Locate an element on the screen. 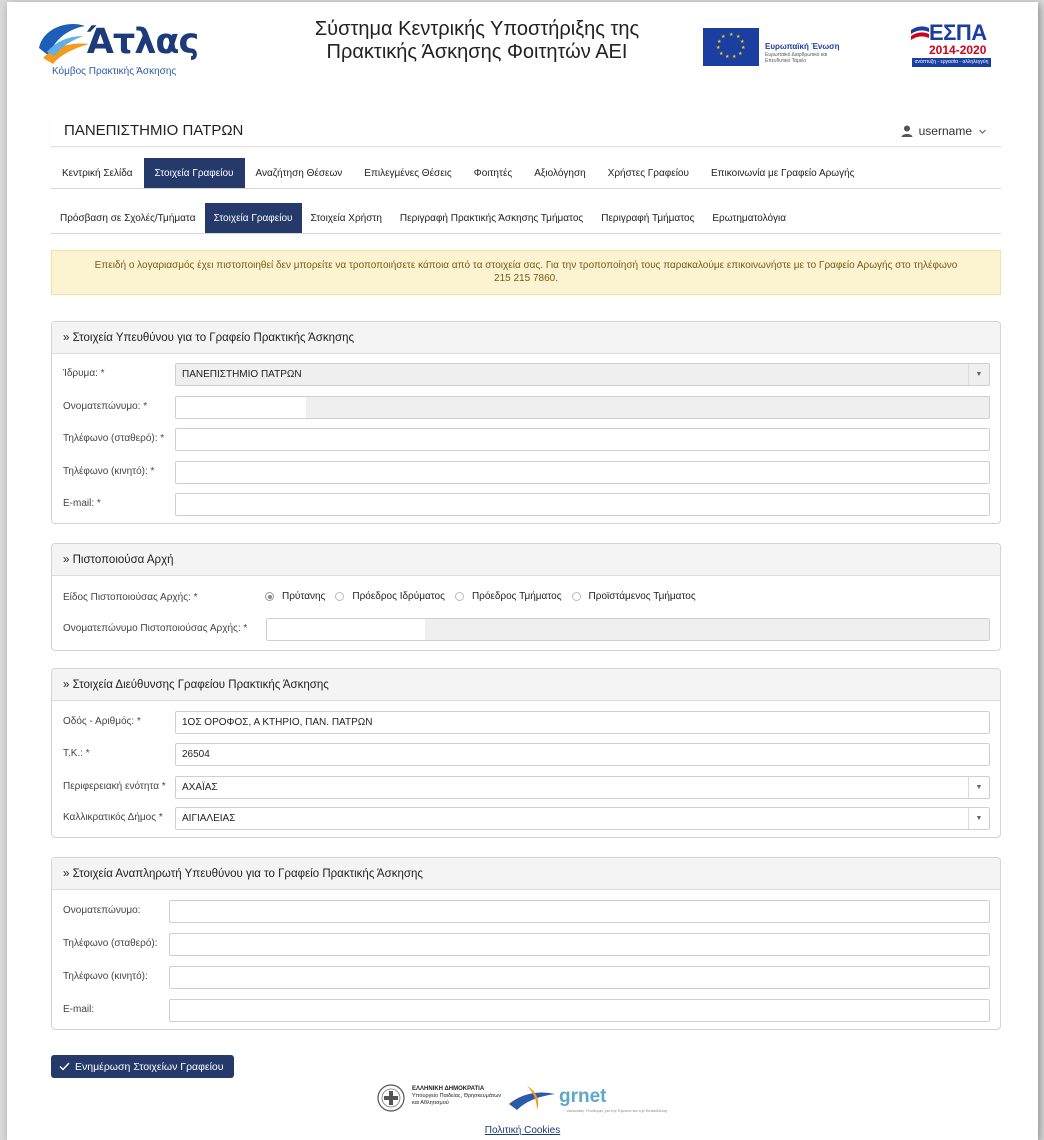  eu-name: Ευρωπαϊκή Ένωση is located at coordinates (802, 46).